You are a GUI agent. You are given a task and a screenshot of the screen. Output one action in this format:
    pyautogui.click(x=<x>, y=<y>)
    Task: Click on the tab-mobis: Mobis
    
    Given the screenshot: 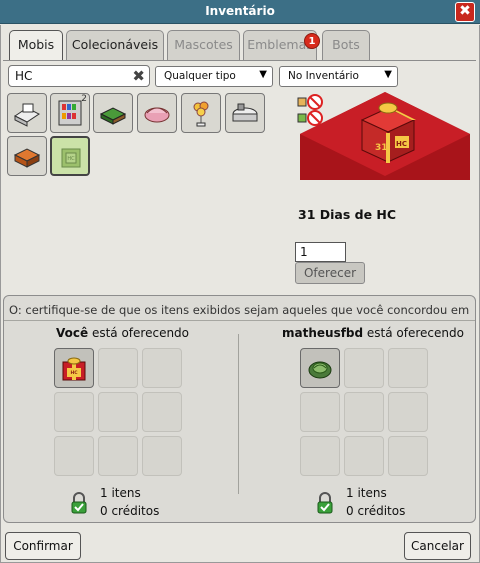 What is the action you would take?
    pyautogui.click(x=36, y=45)
    